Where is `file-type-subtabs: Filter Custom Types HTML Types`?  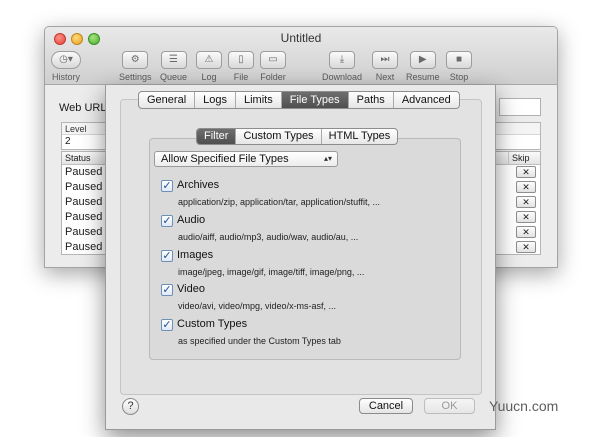 file-type-subtabs: Filter Custom Types HTML Types is located at coordinates (297, 136).